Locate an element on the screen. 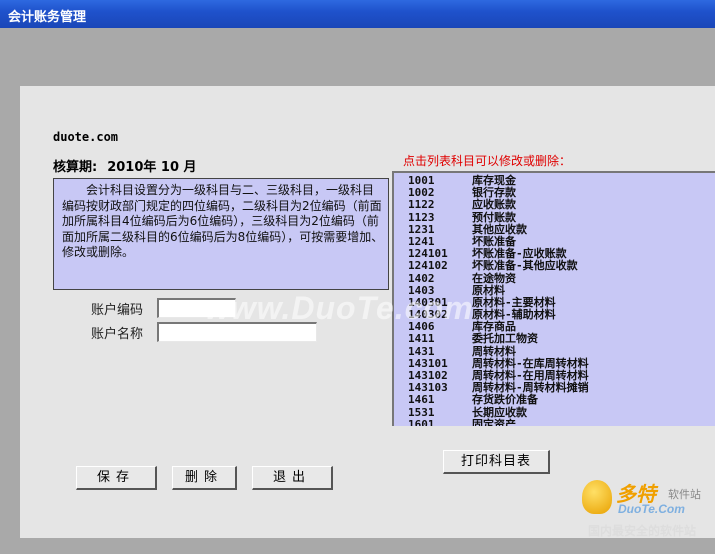  logo-slogan: 国内最安全的软件站 is located at coordinates (642, 531).